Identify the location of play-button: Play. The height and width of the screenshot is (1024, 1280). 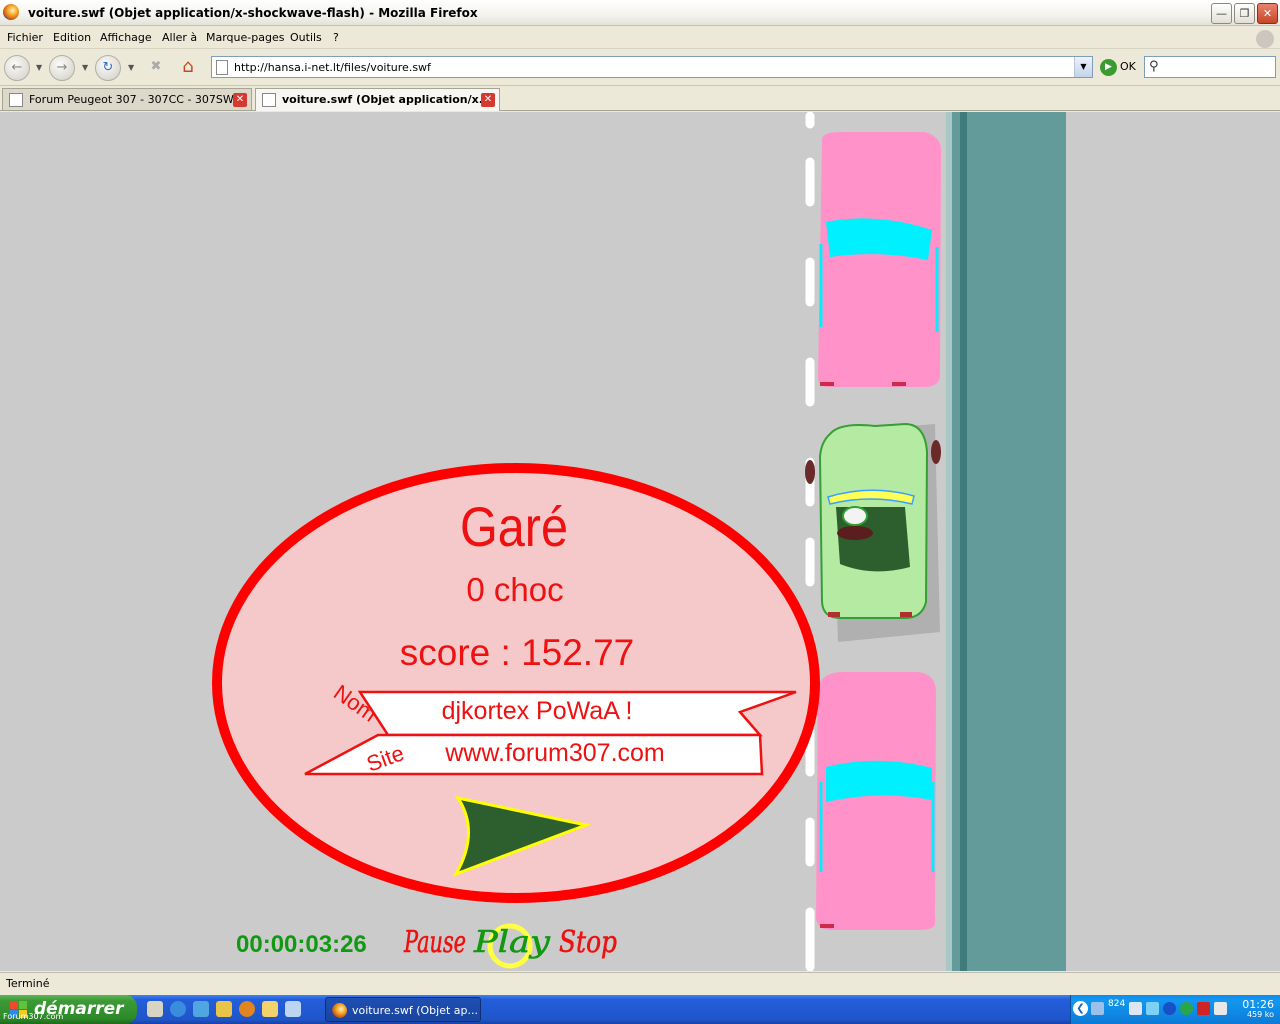
(512, 943).